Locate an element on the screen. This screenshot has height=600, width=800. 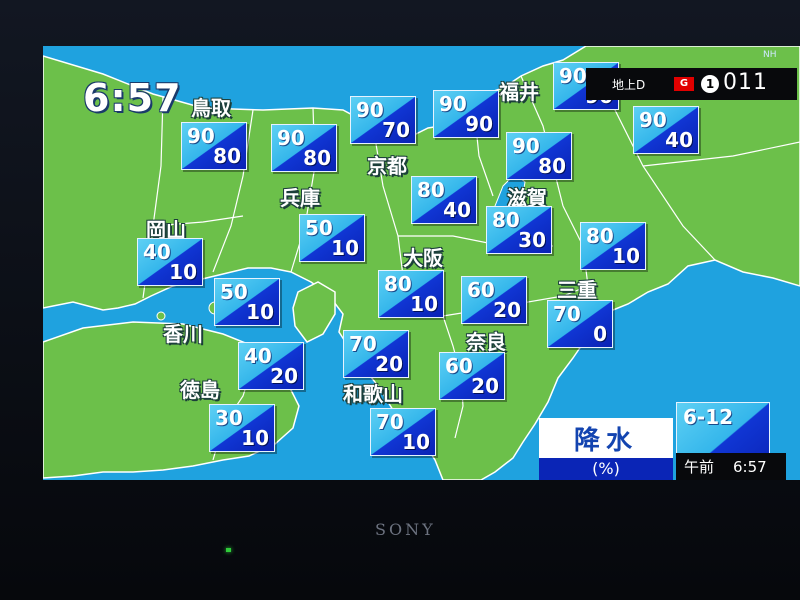
forecast-box-wakayama-south: 70 10 is located at coordinates (403, 432).